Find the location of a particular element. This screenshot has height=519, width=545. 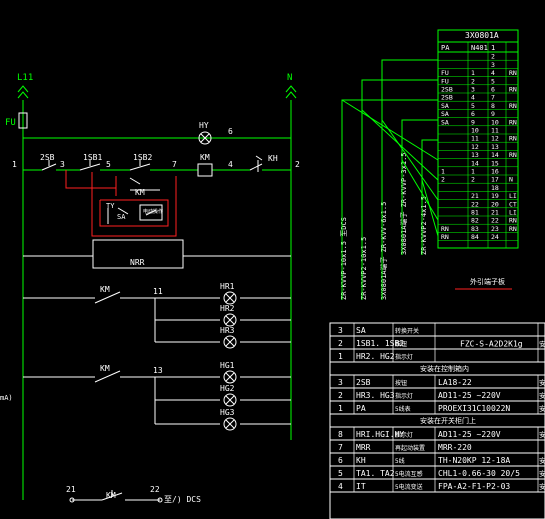

parts-name: 5线 is located at coordinates (400, 461).